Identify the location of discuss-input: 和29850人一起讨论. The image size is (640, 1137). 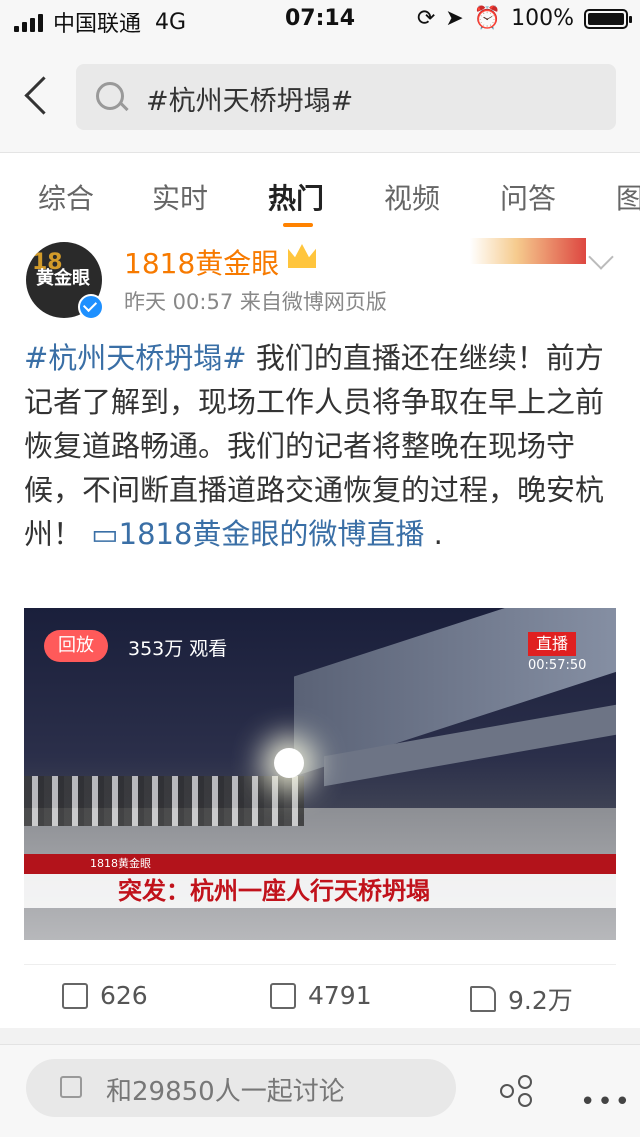
(241, 1088).